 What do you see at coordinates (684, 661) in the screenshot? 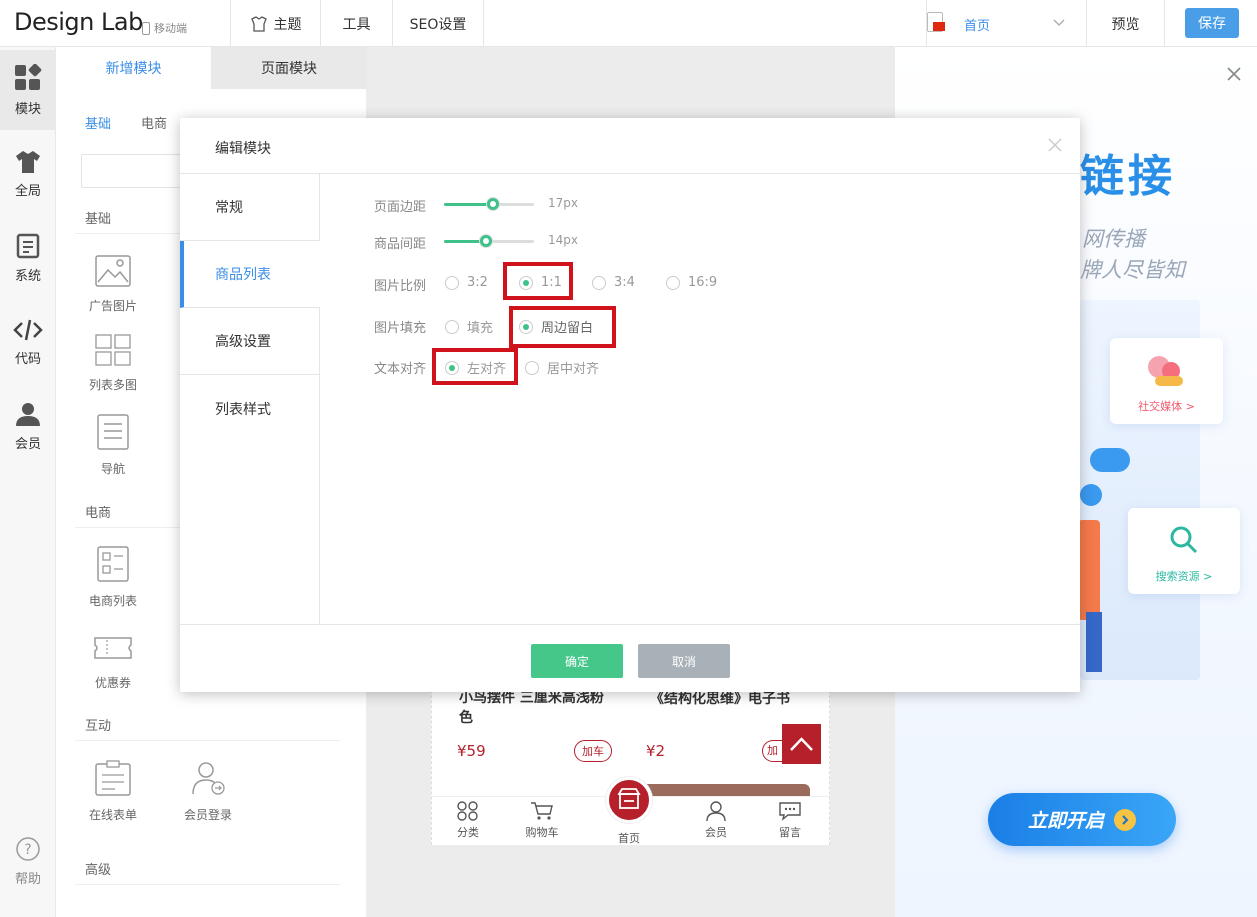
I see `cancel-button: 取消` at bounding box center [684, 661].